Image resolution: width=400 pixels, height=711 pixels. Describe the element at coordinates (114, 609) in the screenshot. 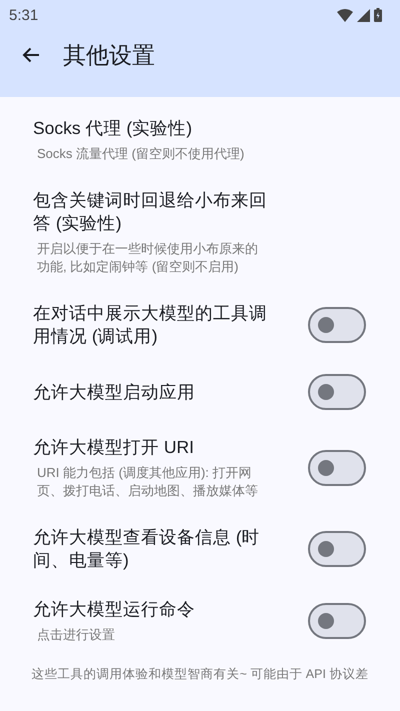

I see `setting-title: 允许大模型运行命令` at that location.